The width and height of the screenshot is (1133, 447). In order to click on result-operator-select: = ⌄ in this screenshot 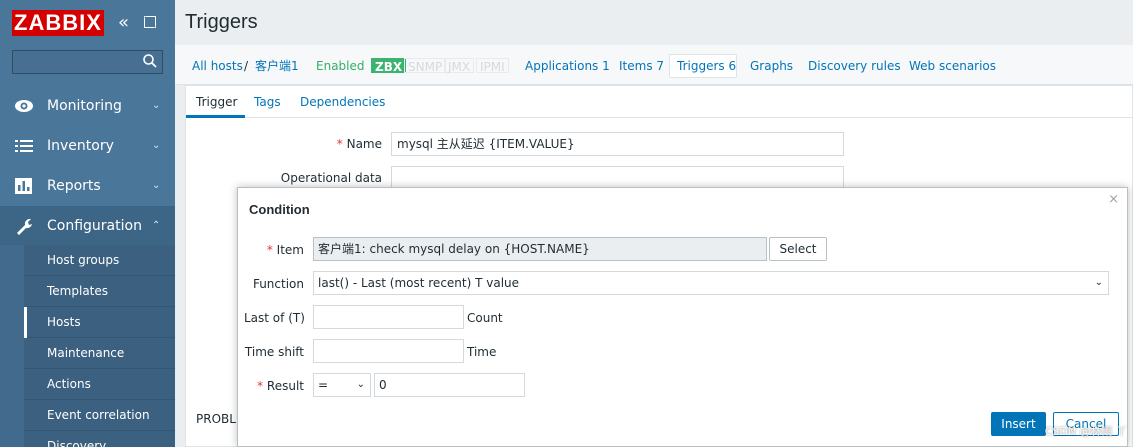, I will do `click(342, 385)`.